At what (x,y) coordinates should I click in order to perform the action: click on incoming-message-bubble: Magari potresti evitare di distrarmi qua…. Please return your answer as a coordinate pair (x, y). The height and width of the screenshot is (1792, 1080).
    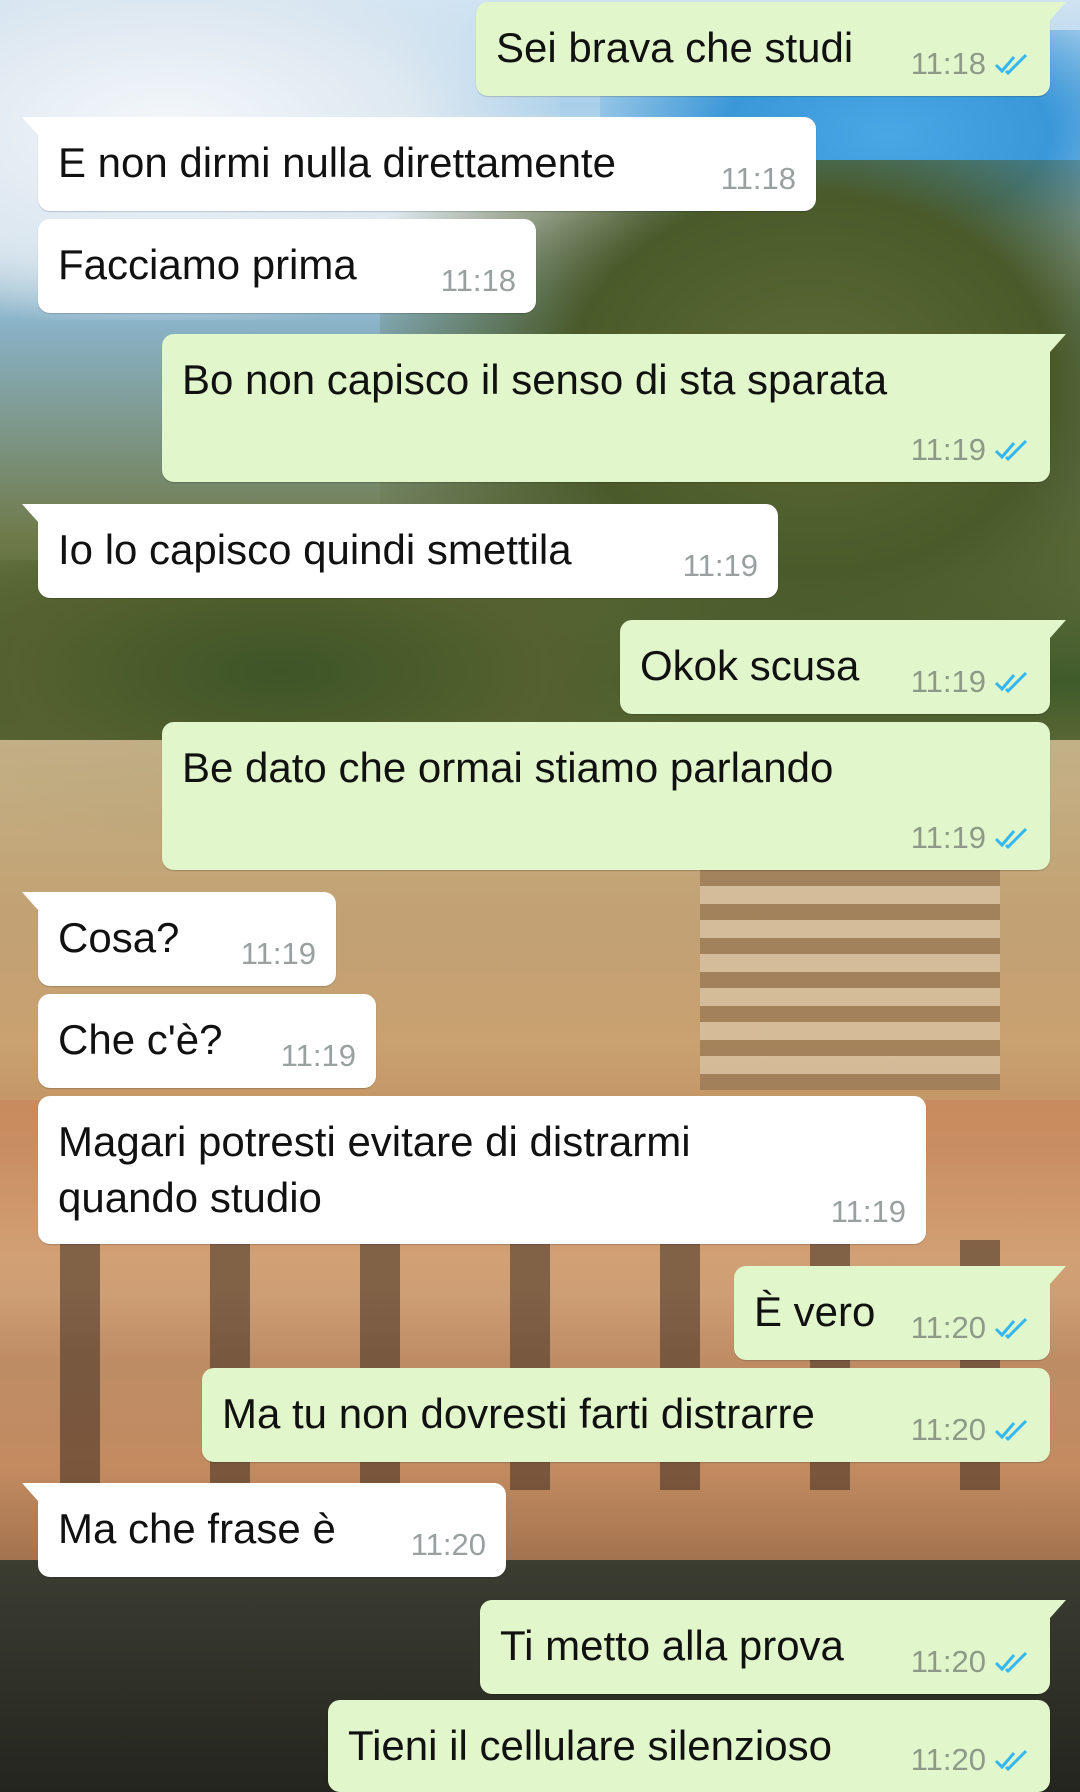
    Looking at the image, I should click on (482, 1170).